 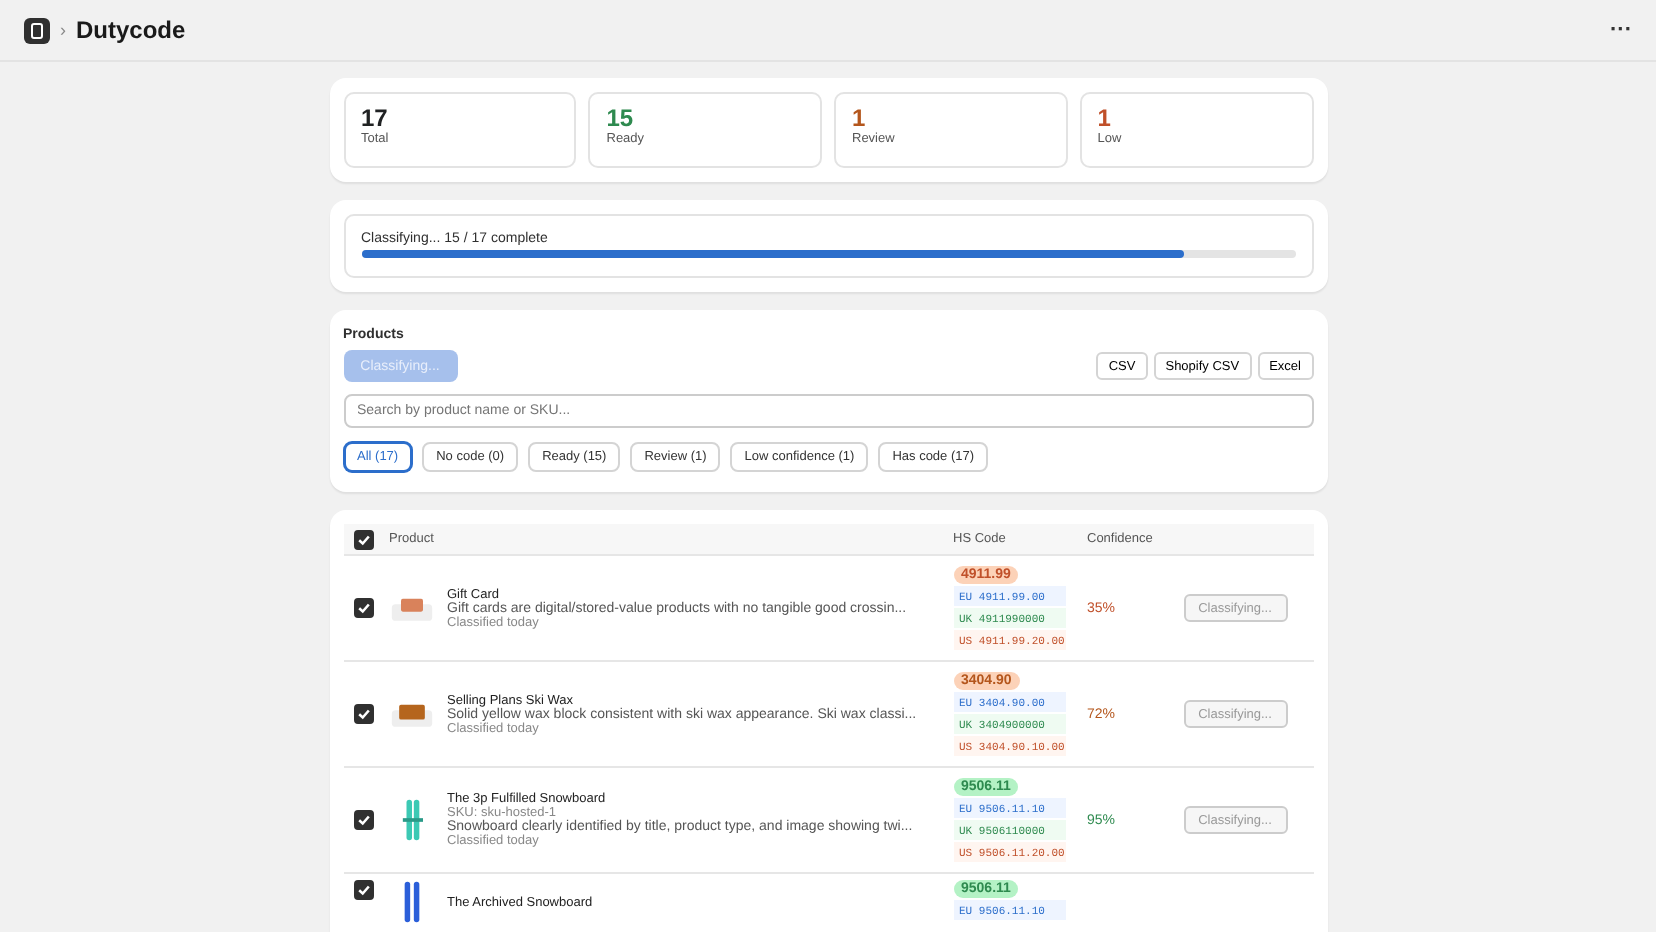 What do you see at coordinates (132, 30) in the screenshot?
I see `app-title: Dutycode` at bounding box center [132, 30].